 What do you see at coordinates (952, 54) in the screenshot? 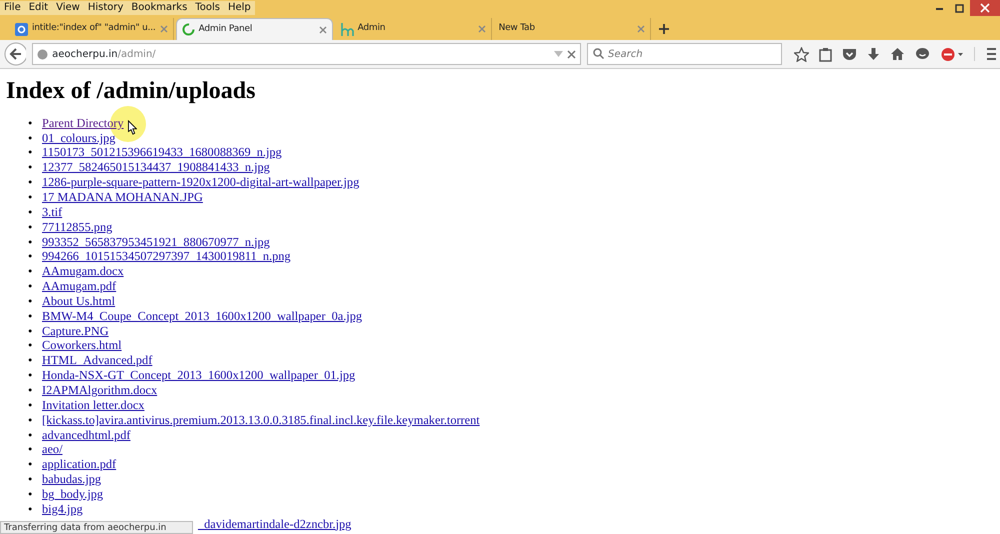
I see `addon-icon` at bounding box center [952, 54].